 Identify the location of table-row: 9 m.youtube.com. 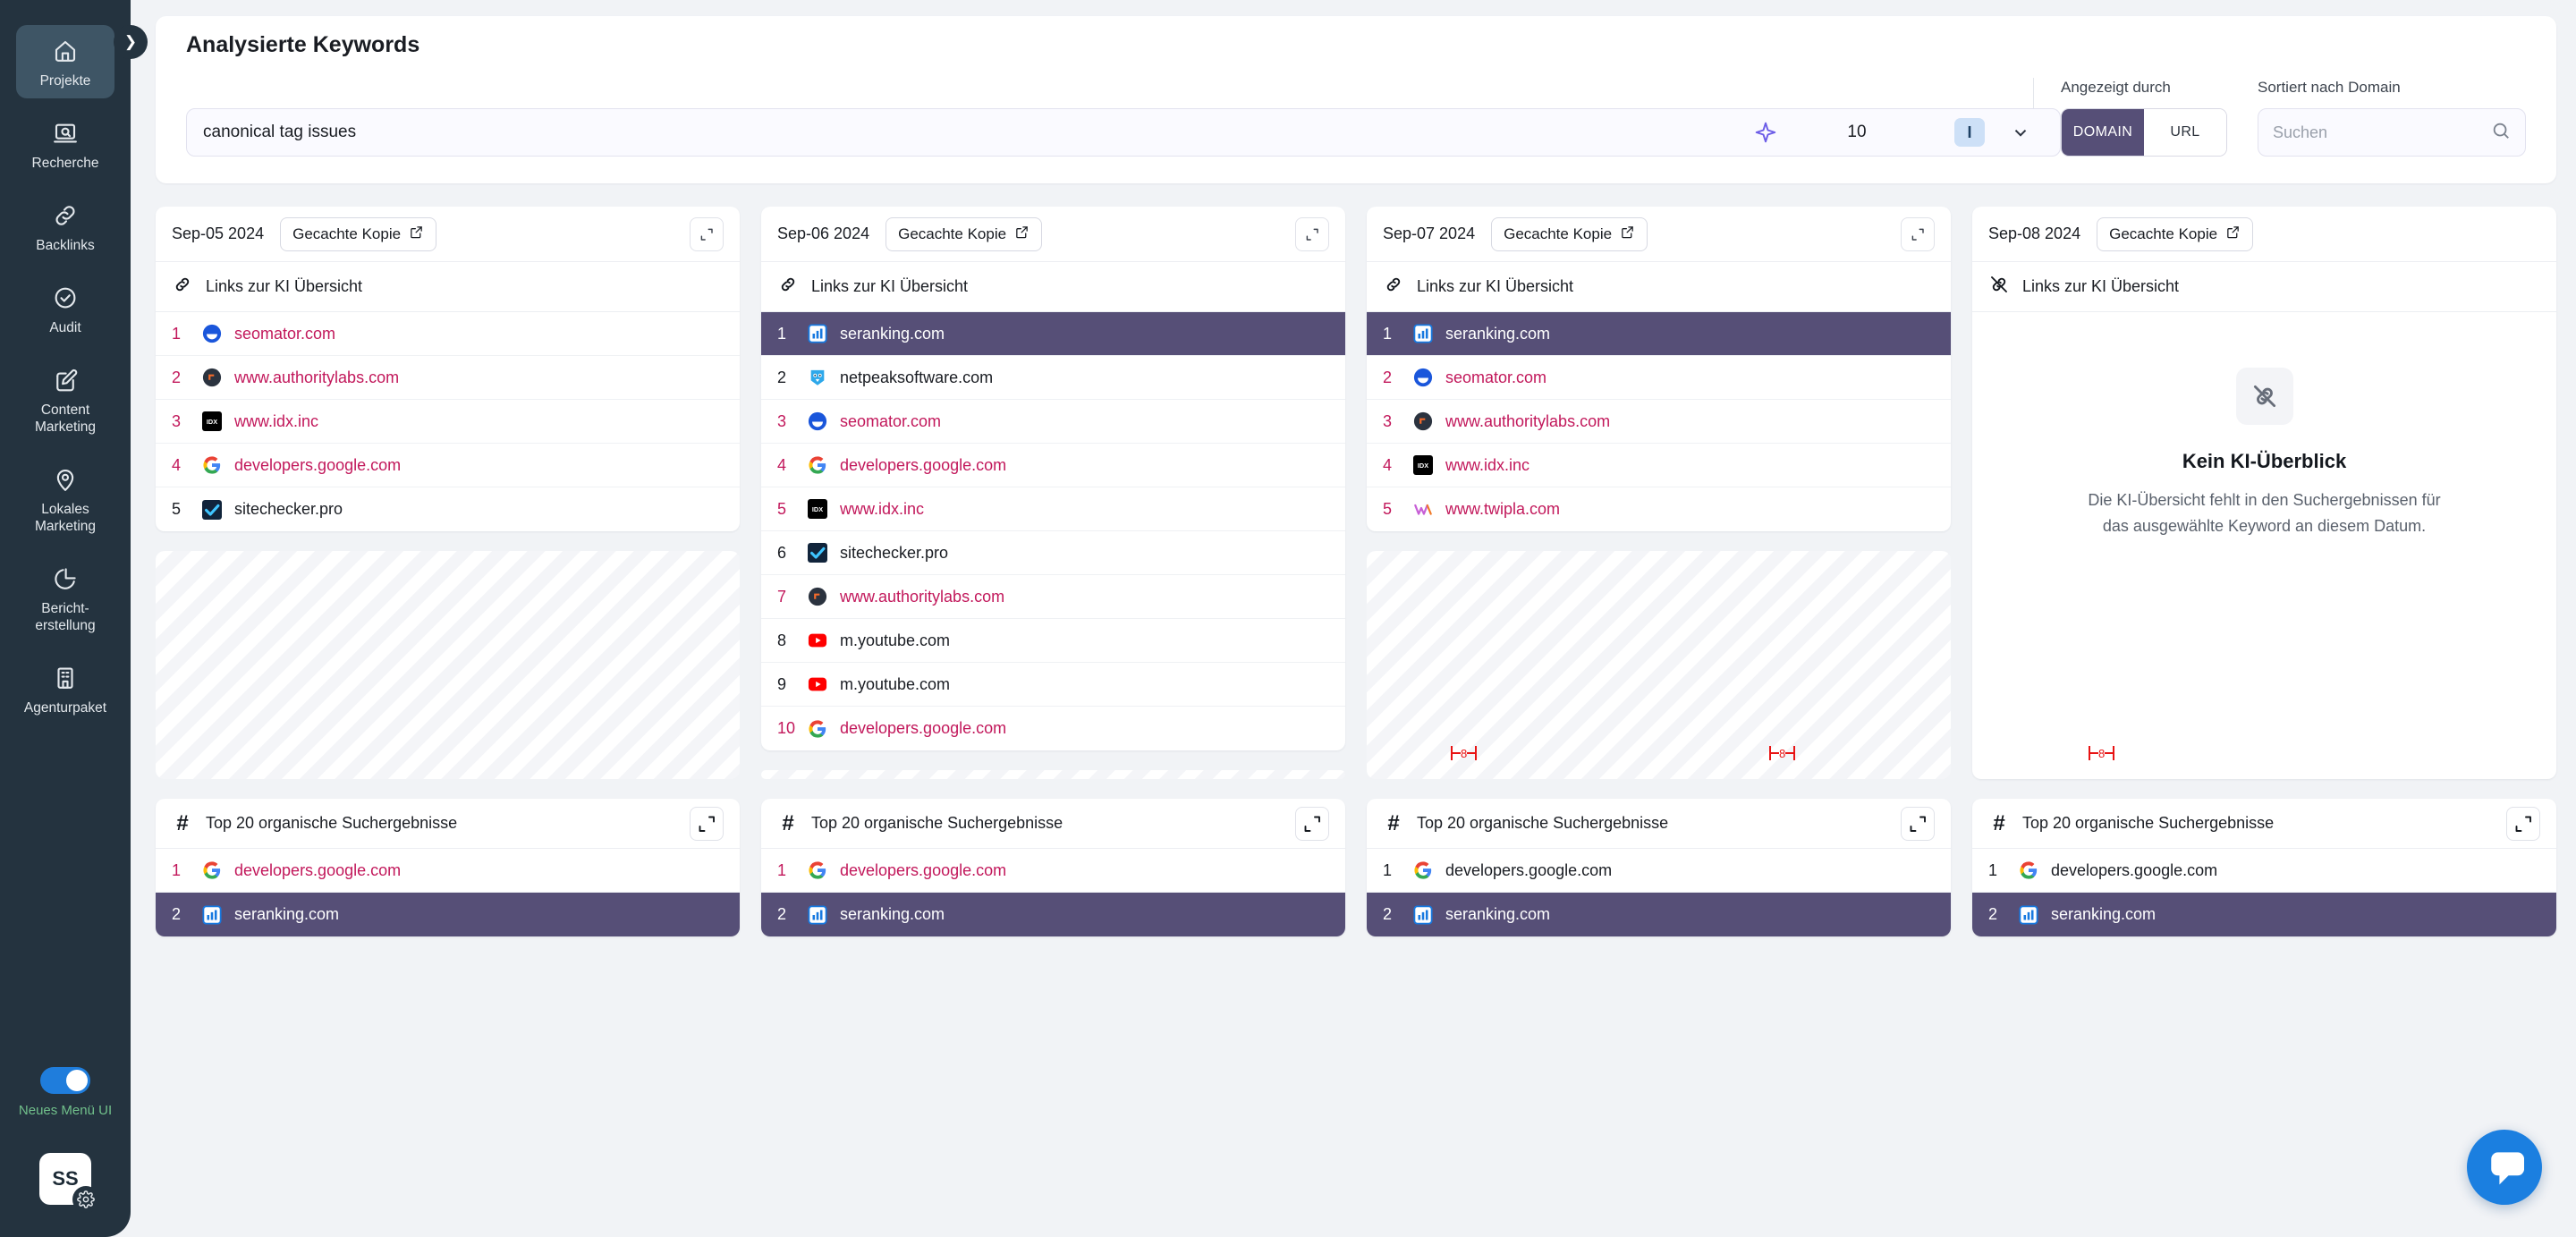
(1053, 685).